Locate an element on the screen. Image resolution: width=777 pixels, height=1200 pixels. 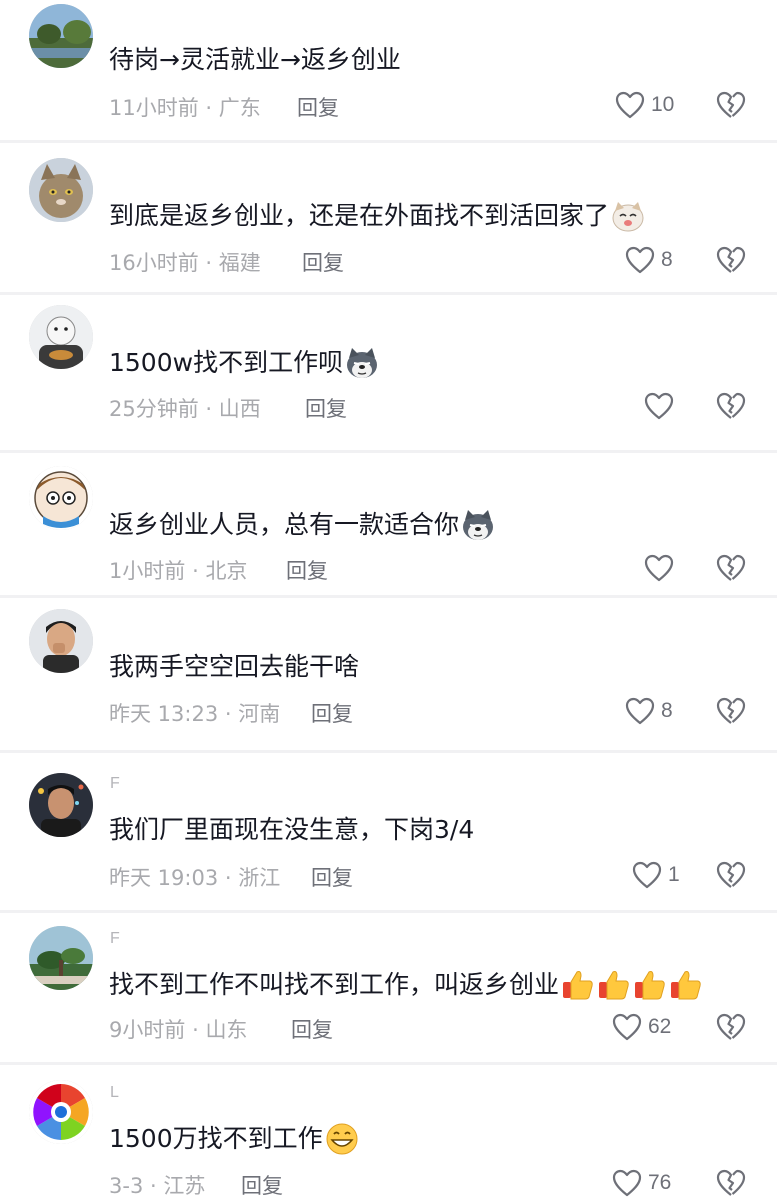
like-button: 62 is located at coordinates (641, 1027).